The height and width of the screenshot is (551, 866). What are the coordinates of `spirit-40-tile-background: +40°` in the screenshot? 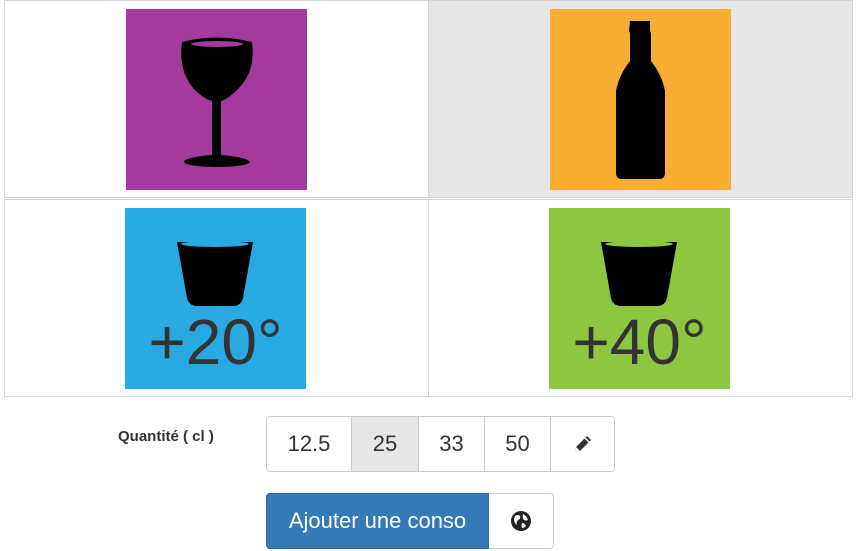 It's located at (639, 298).